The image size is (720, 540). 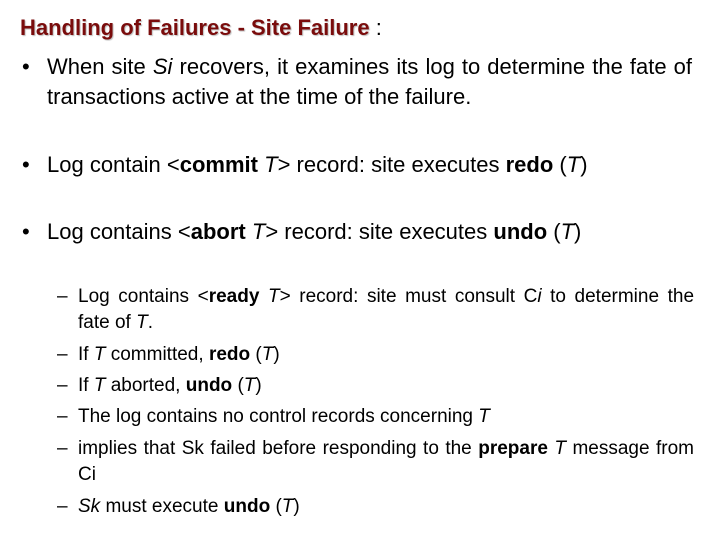 I want to click on sub-bullet-item: – Sk must execute undo (T), so click(x=375, y=507).